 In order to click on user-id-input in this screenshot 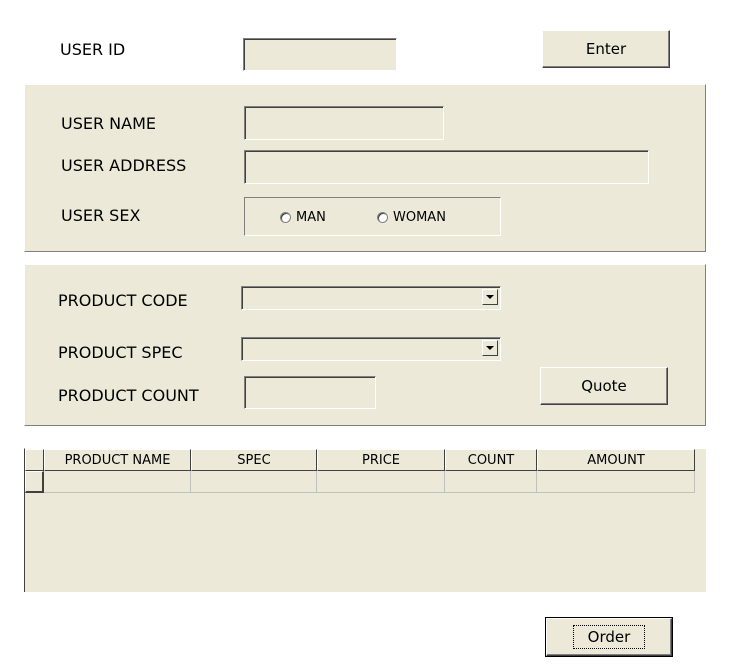, I will do `click(320, 54)`.